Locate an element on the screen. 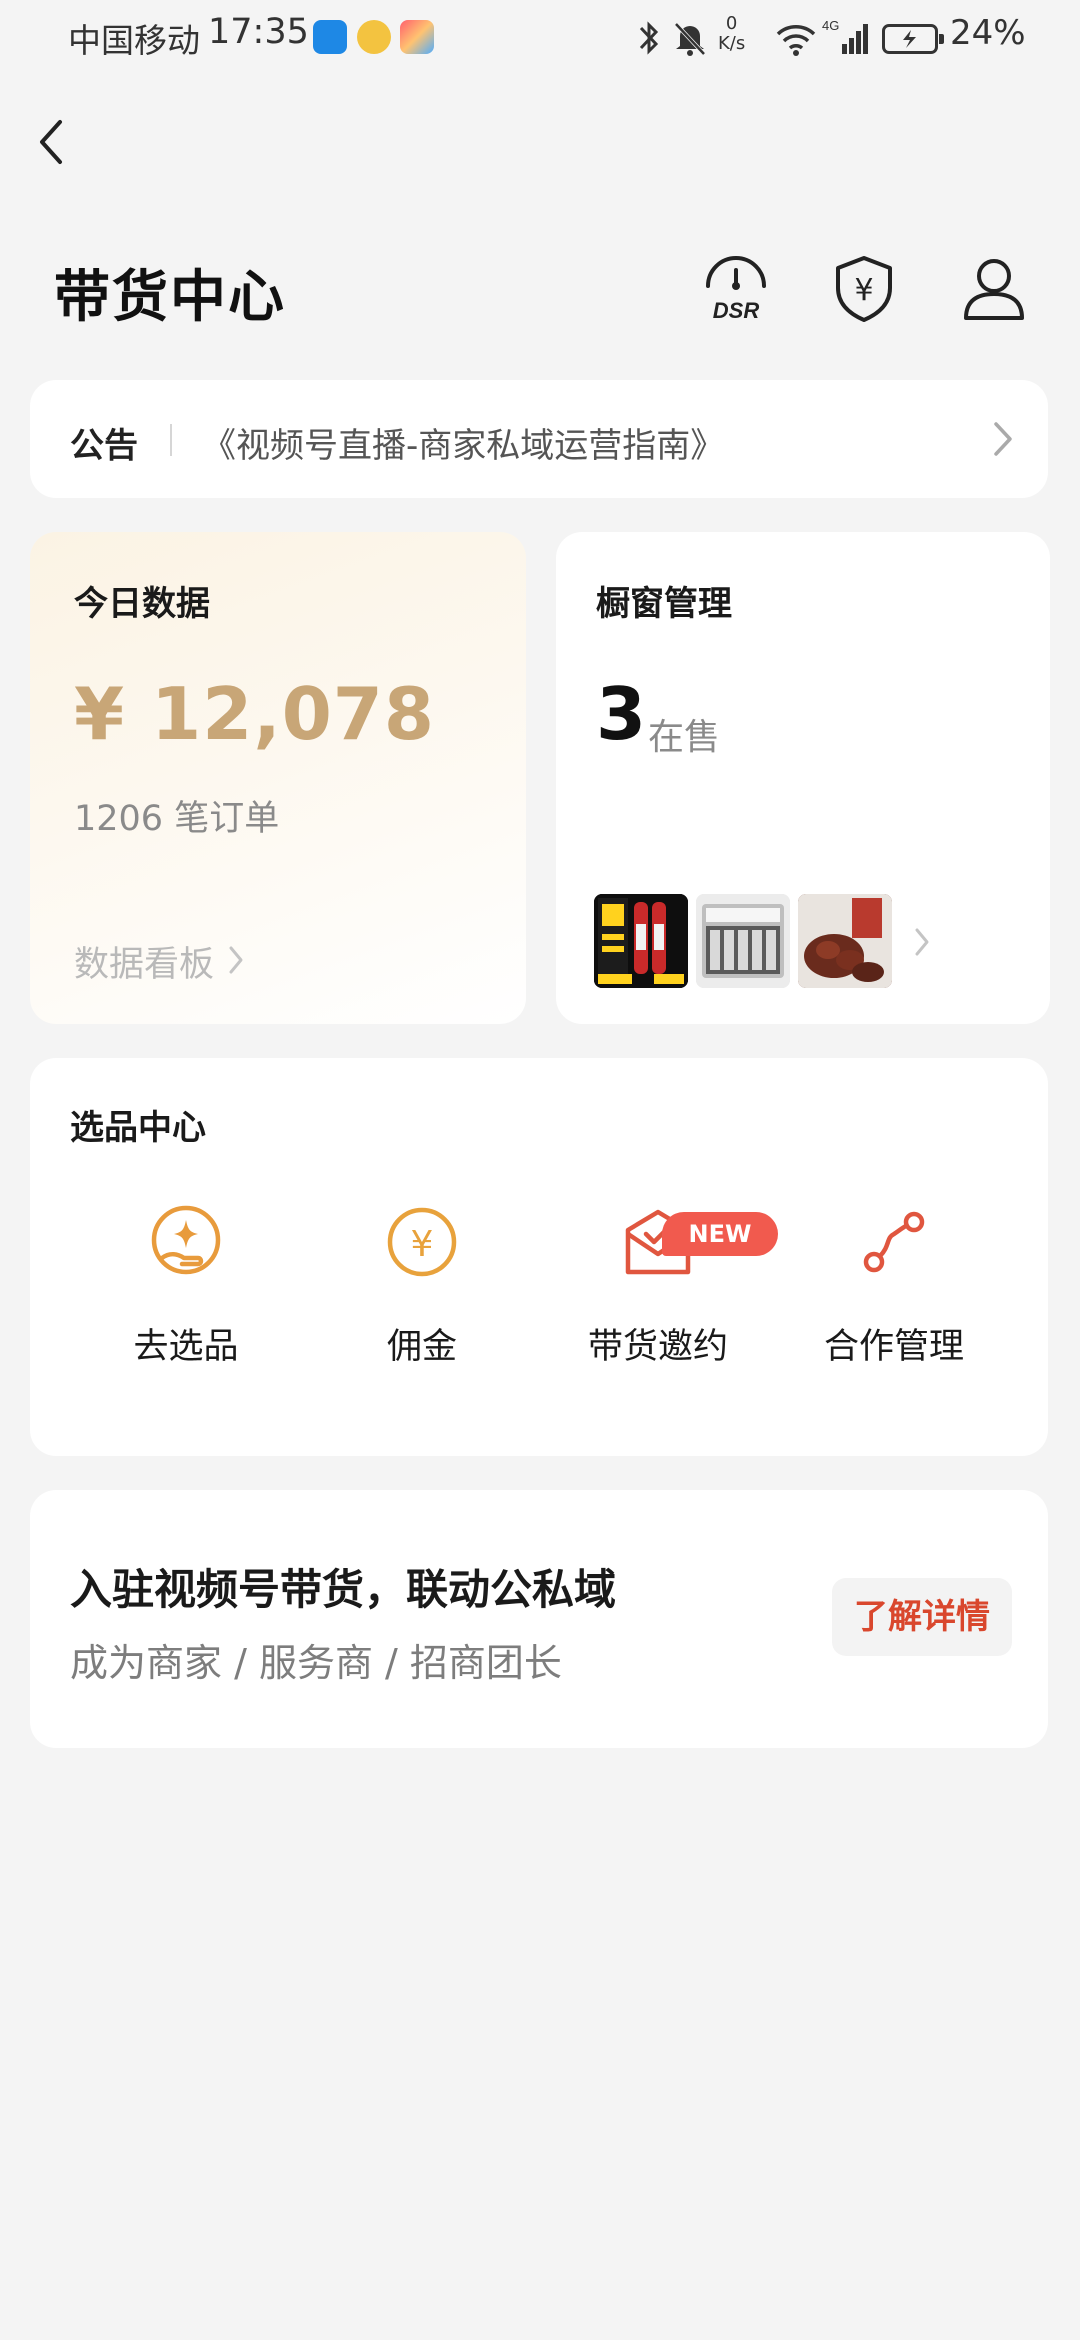 The width and height of the screenshot is (1080, 2340). net-speed-value: 0 is located at coordinates (731, 23).